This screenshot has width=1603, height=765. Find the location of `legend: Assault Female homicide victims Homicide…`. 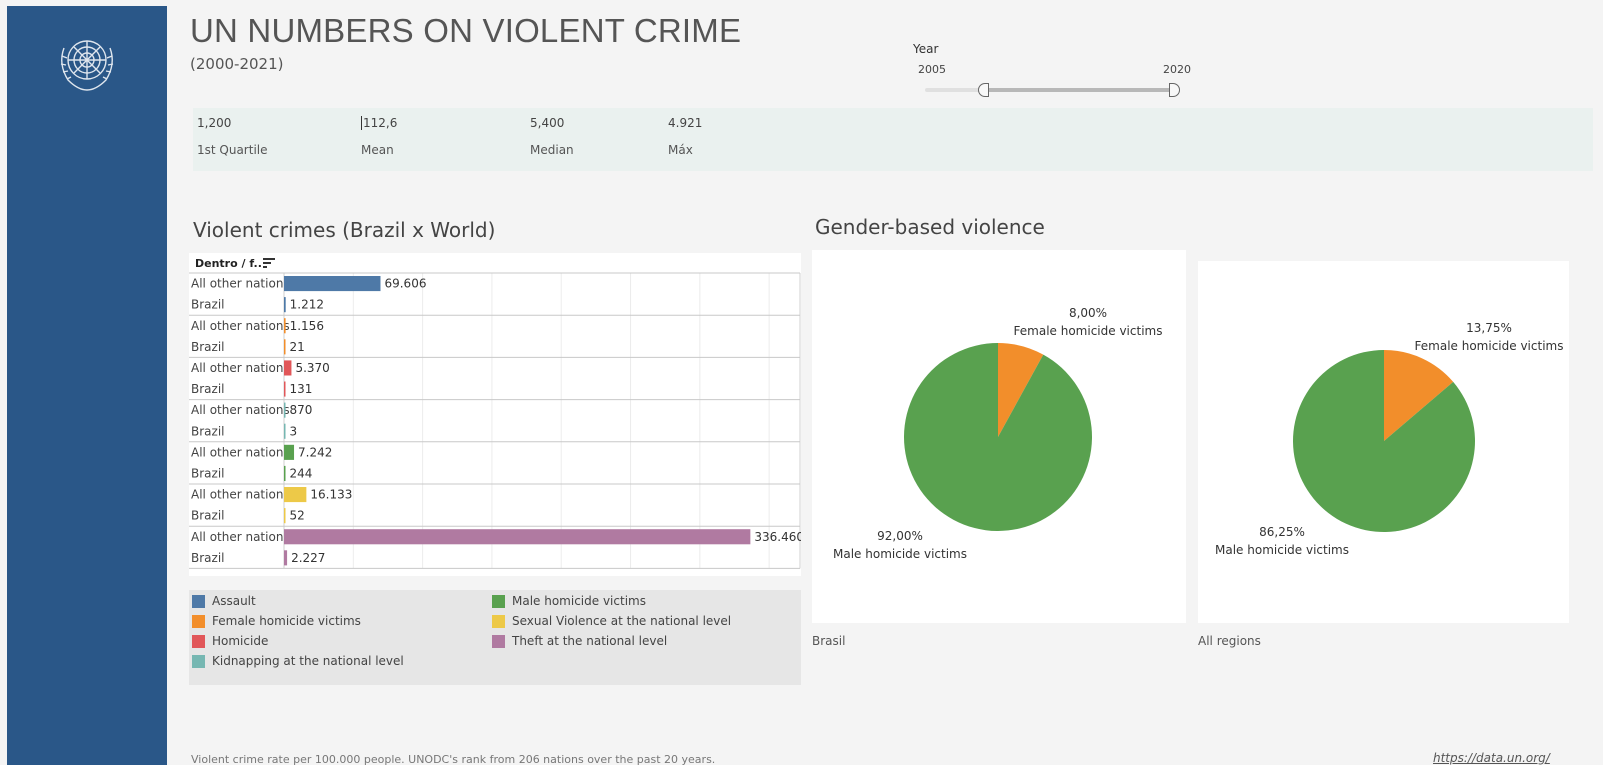

legend: Assault Female homicide victims Homicide… is located at coordinates (495, 637).